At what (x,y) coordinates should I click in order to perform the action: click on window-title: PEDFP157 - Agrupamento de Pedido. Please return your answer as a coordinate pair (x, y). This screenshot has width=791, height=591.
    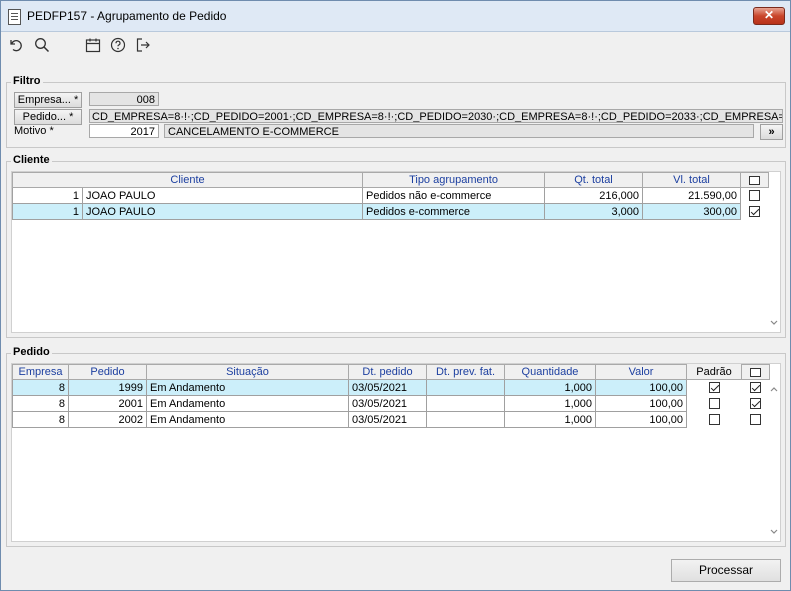
    Looking at the image, I should click on (127, 16).